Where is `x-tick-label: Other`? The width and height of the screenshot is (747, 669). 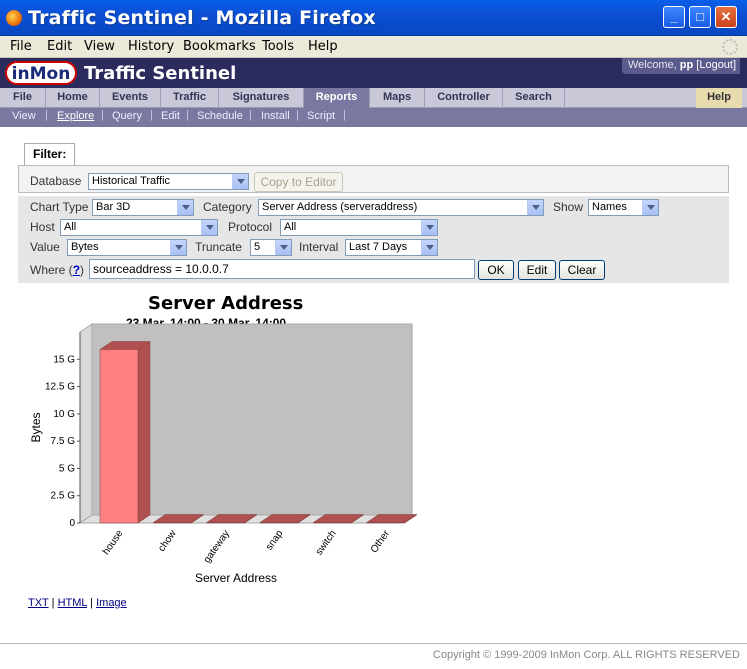 x-tick-label: Other is located at coordinates (381, 541).